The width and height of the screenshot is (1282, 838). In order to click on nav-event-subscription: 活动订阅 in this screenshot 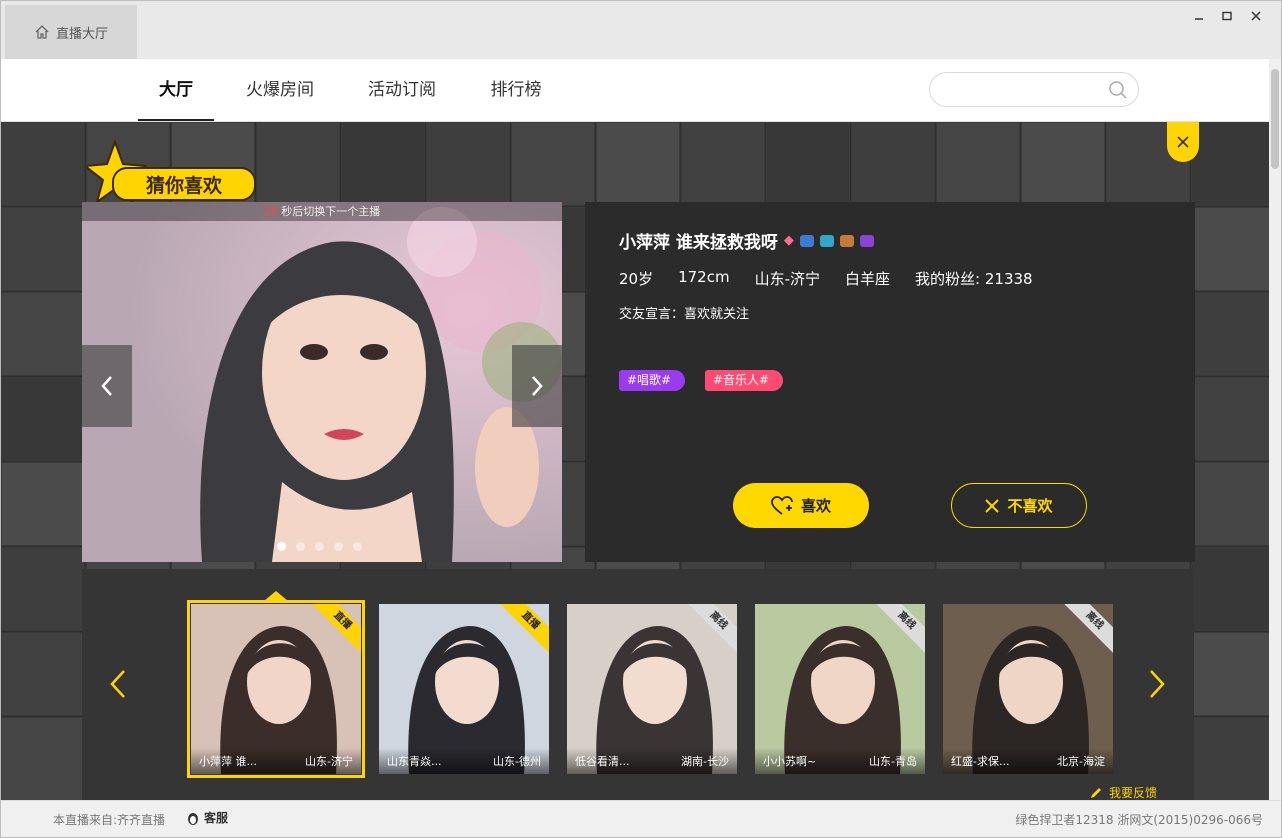, I will do `click(402, 90)`.